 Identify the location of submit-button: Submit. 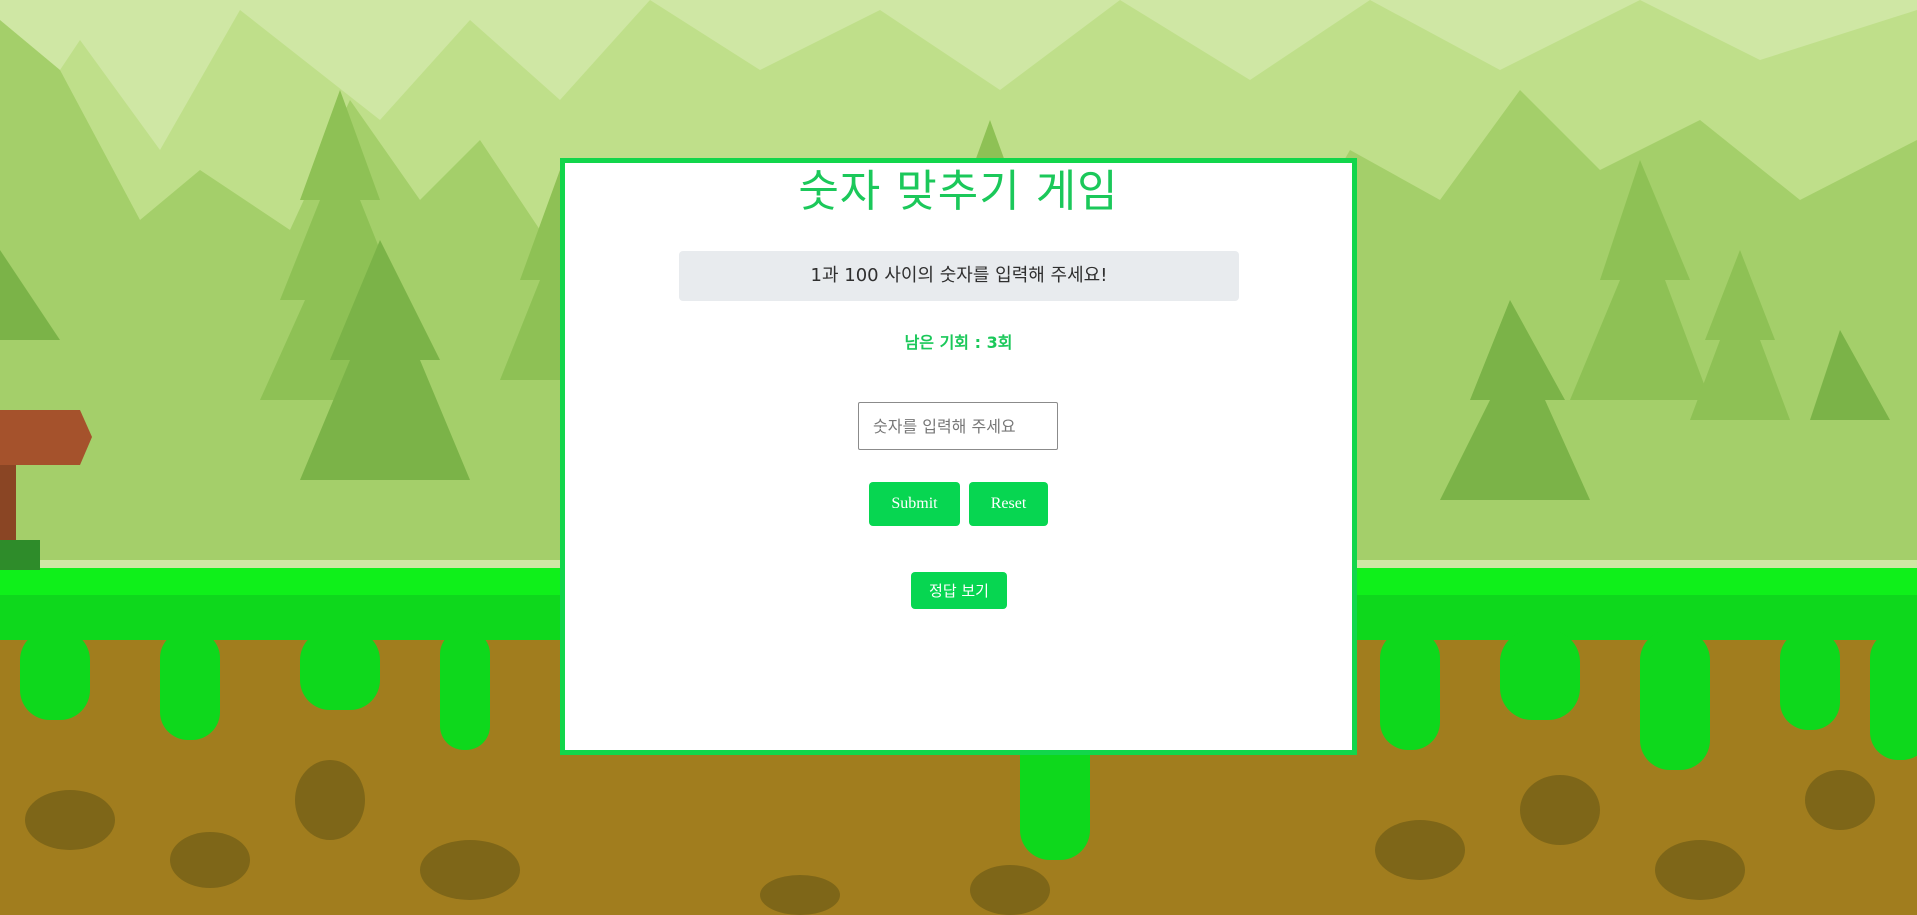
(914, 504).